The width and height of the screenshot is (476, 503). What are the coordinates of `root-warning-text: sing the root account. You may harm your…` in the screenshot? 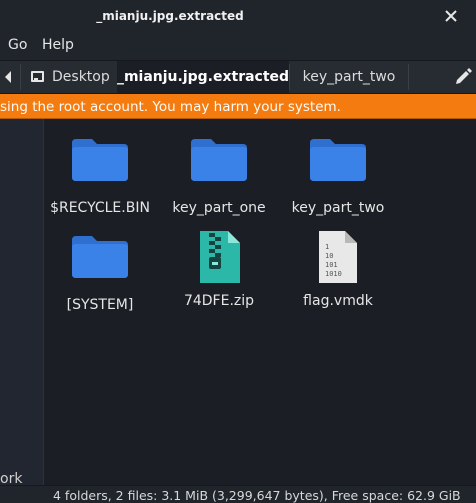 It's located at (170, 107).